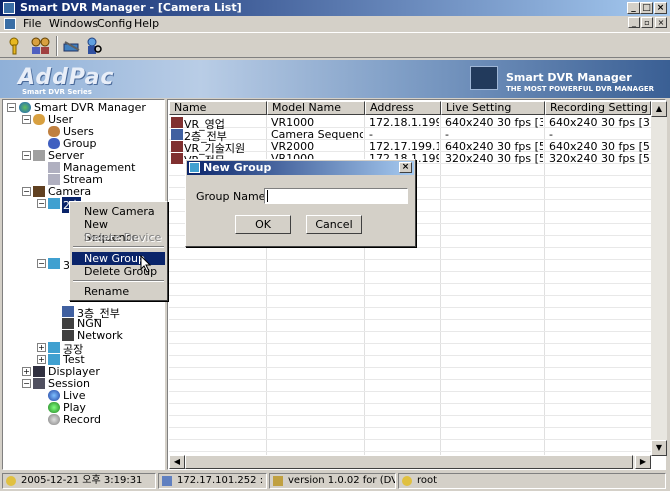  What do you see at coordinates (646, 8) in the screenshot?
I see `maximize-icon: □` at bounding box center [646, 8].